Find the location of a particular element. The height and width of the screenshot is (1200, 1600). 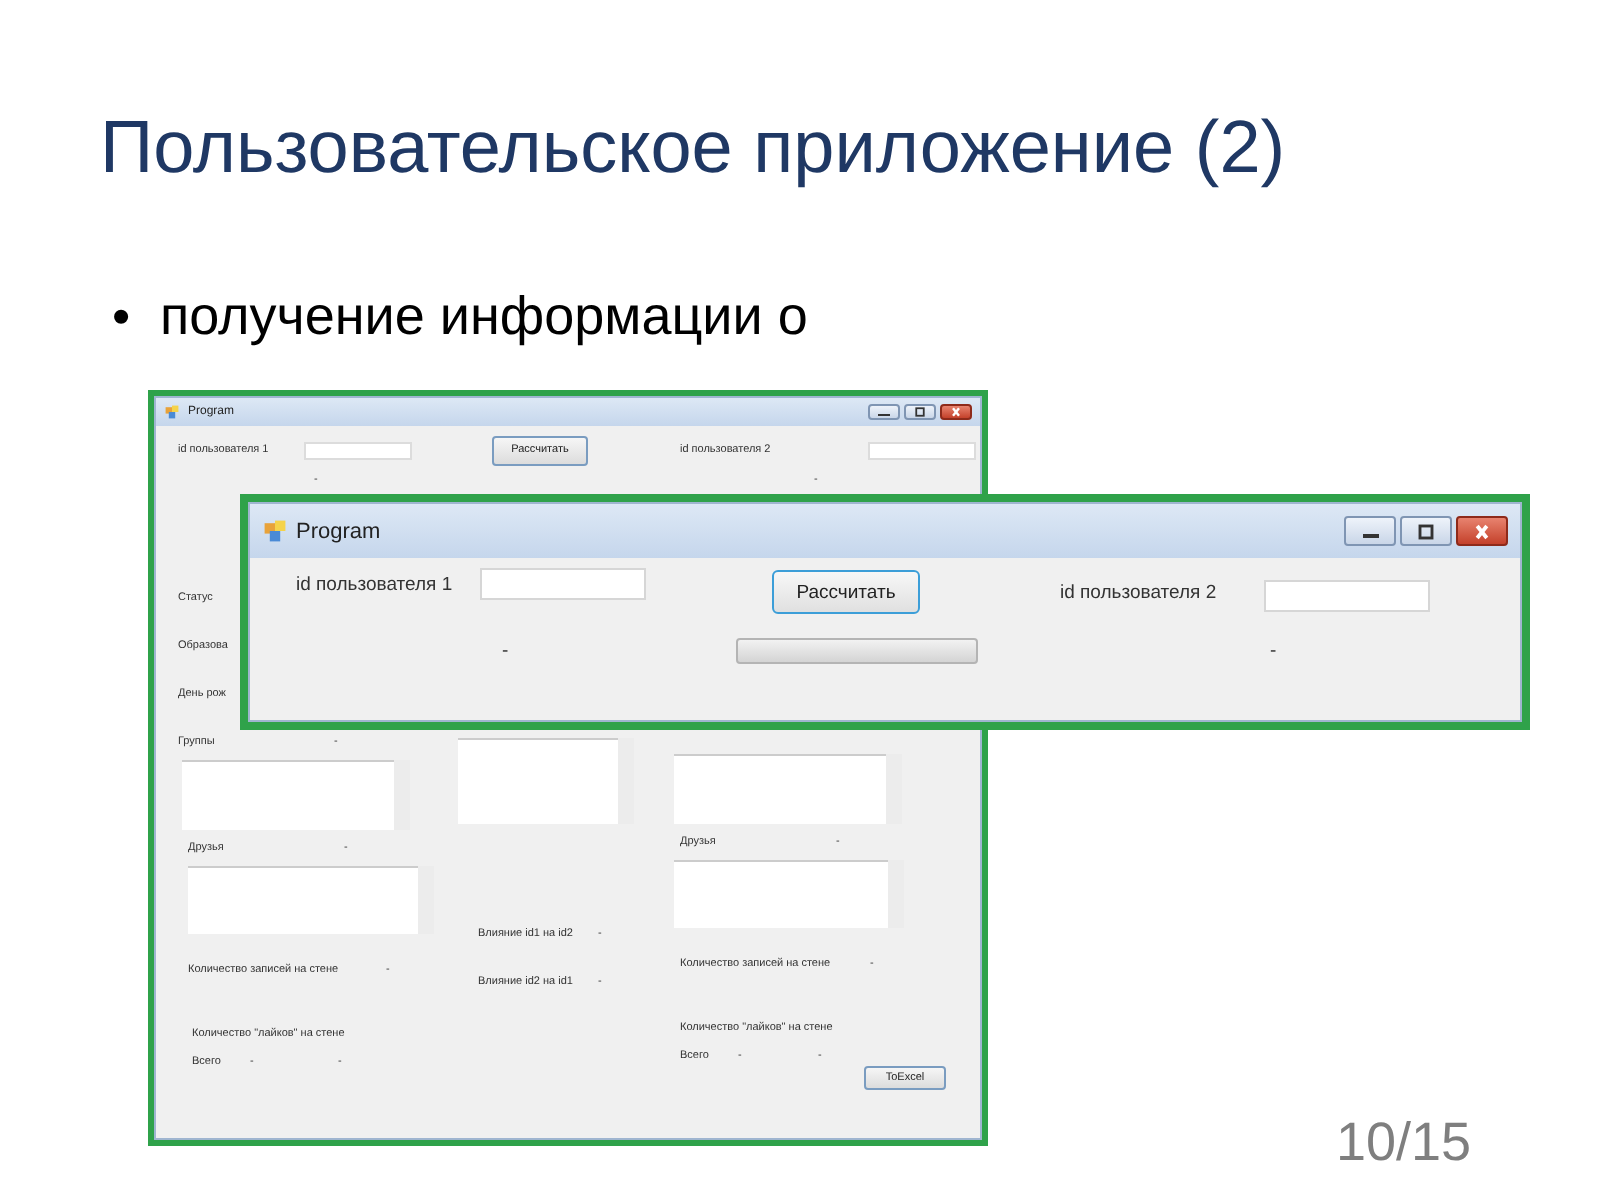

bullet-text: получение информации о is located at coordinates (484, 317).